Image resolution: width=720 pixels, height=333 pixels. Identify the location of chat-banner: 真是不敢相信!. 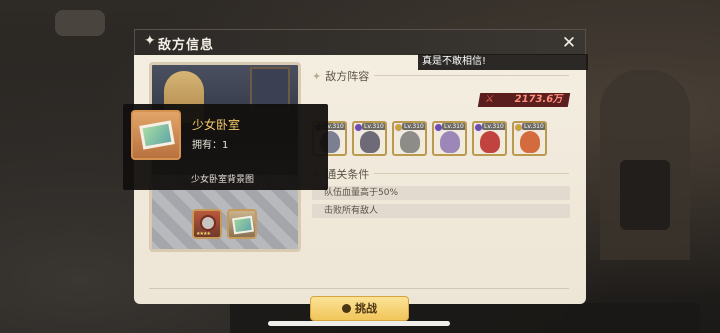
(503, 62).